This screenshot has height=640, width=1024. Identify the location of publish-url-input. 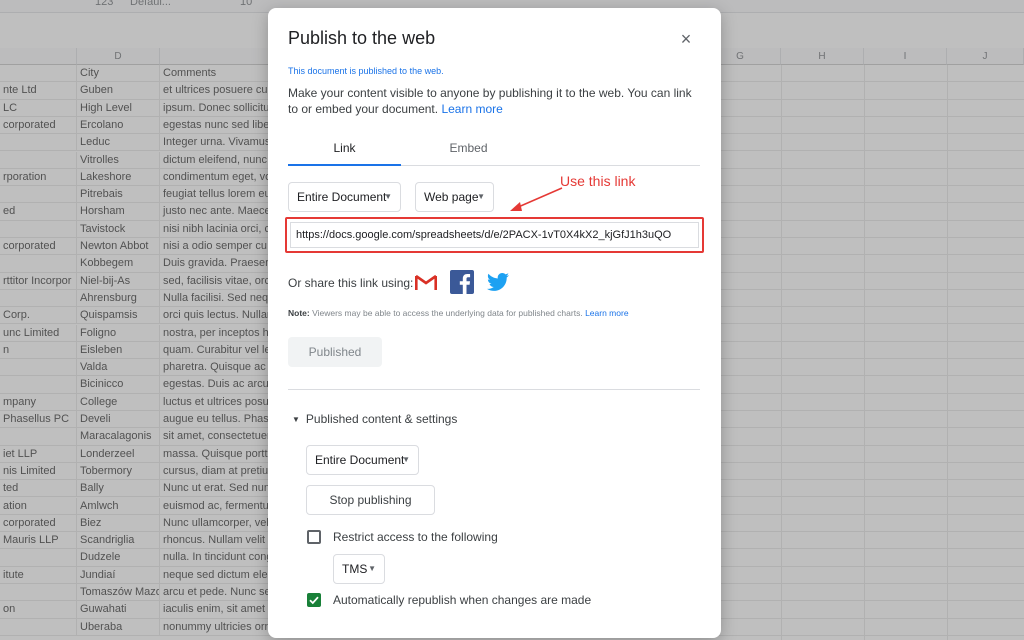
(494, 235).